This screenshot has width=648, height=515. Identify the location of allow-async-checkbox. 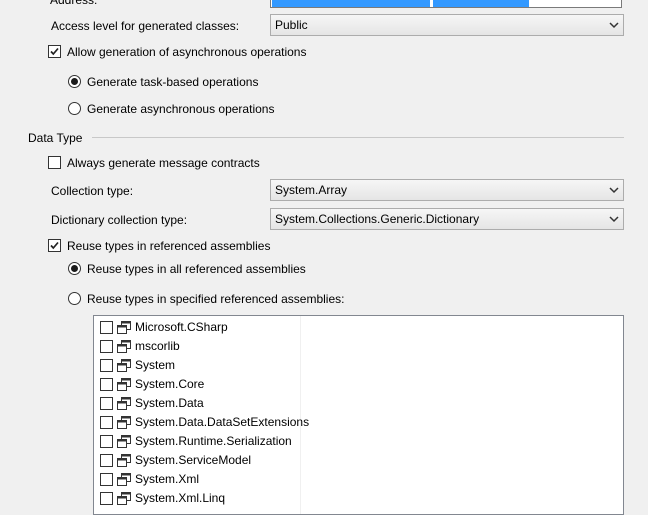
(54, 51).